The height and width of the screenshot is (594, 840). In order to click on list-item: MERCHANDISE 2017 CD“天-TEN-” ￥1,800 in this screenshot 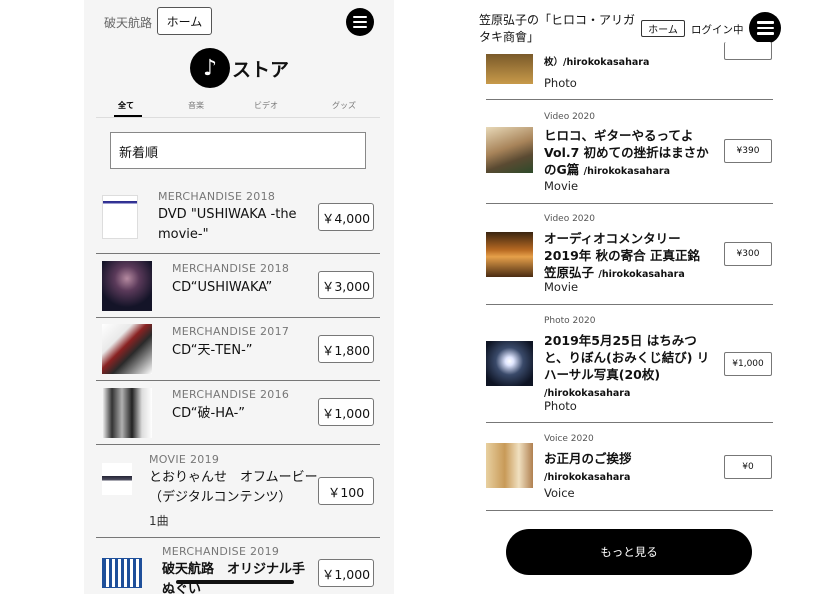, I will do `click(238, 349)`.